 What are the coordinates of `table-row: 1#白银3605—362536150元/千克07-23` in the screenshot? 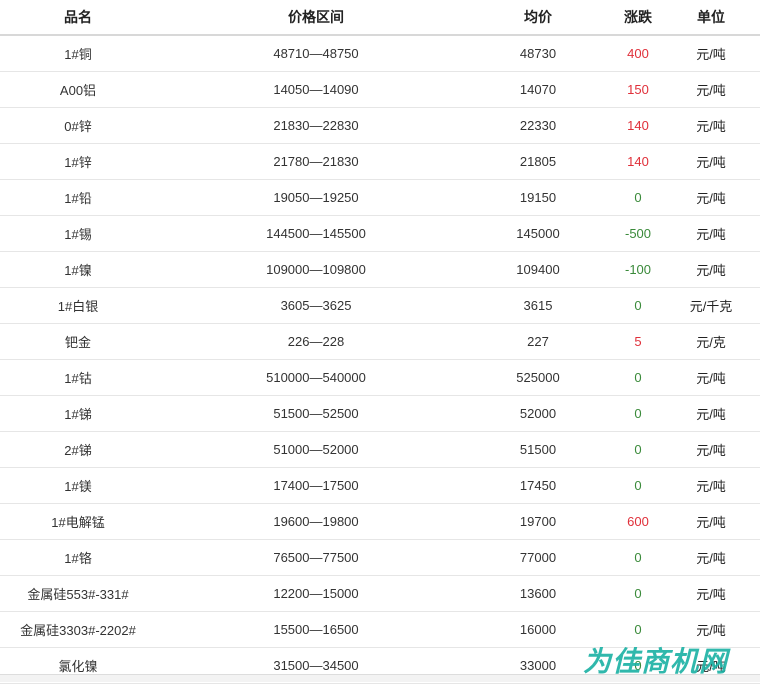 It's located at (380, 305).